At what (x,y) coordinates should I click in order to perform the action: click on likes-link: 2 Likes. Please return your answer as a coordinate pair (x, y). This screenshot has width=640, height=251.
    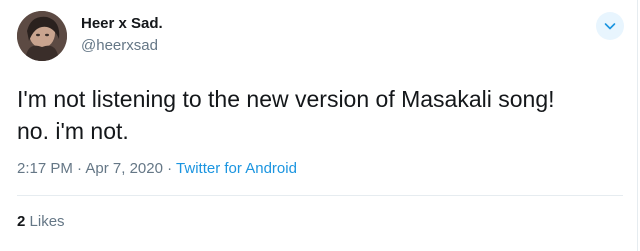
    Looking at the image, I should click on (41, 221).